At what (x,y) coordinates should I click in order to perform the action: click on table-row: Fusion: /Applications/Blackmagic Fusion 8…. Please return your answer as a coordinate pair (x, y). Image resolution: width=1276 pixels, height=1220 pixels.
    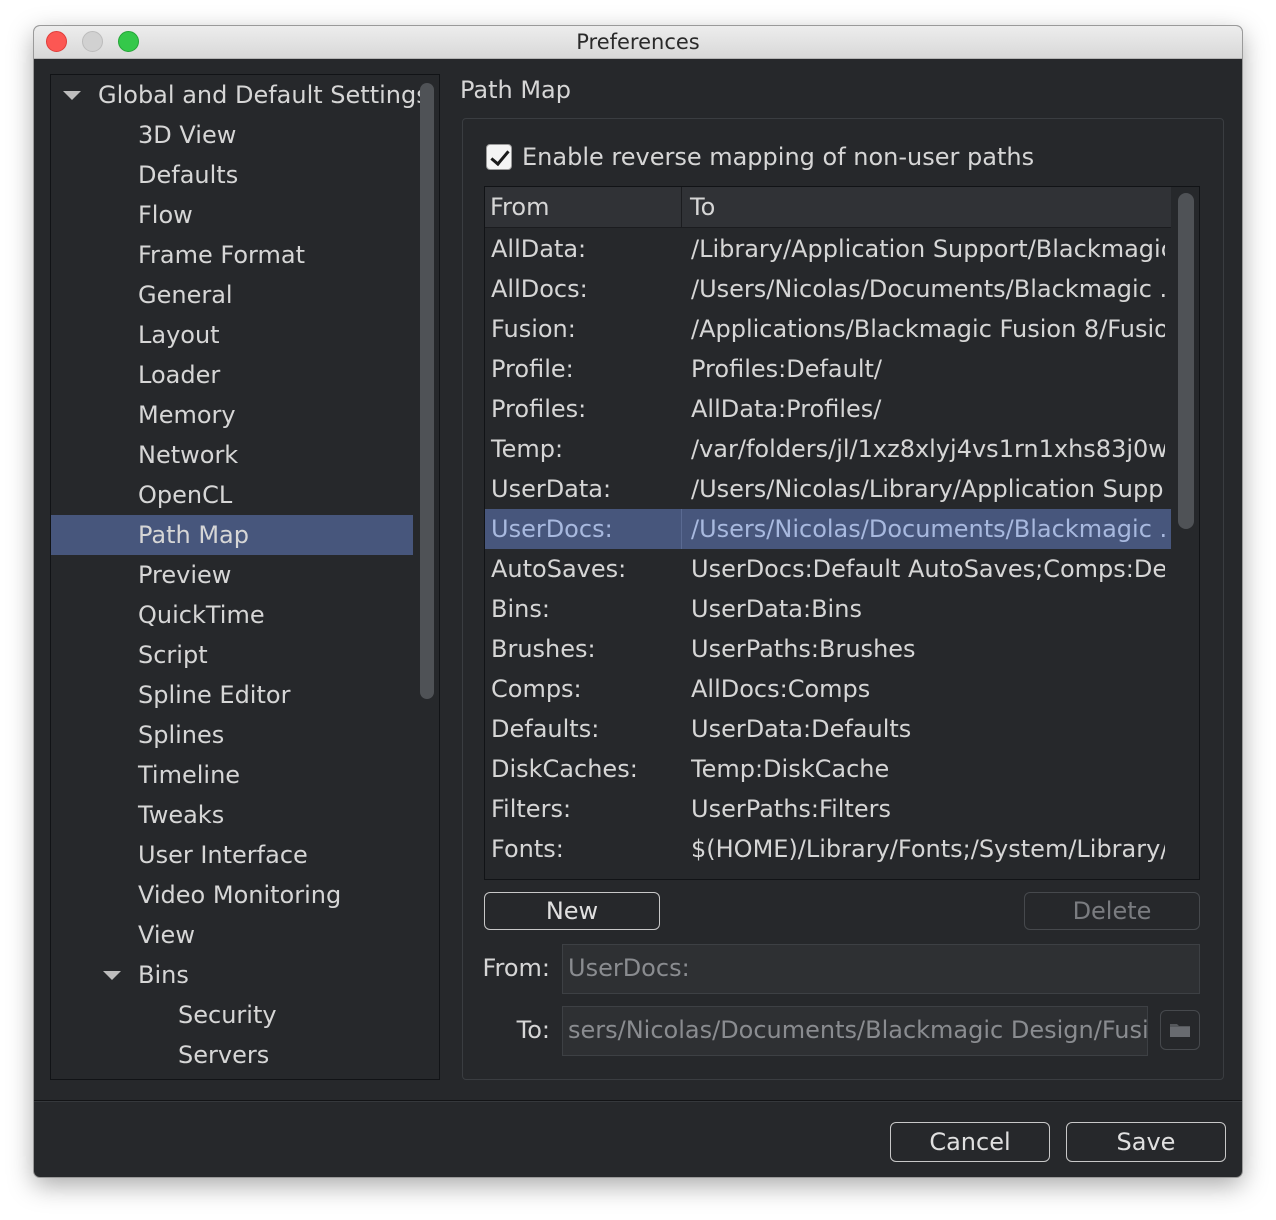
    Looking at the image, I should click on (828, 329).